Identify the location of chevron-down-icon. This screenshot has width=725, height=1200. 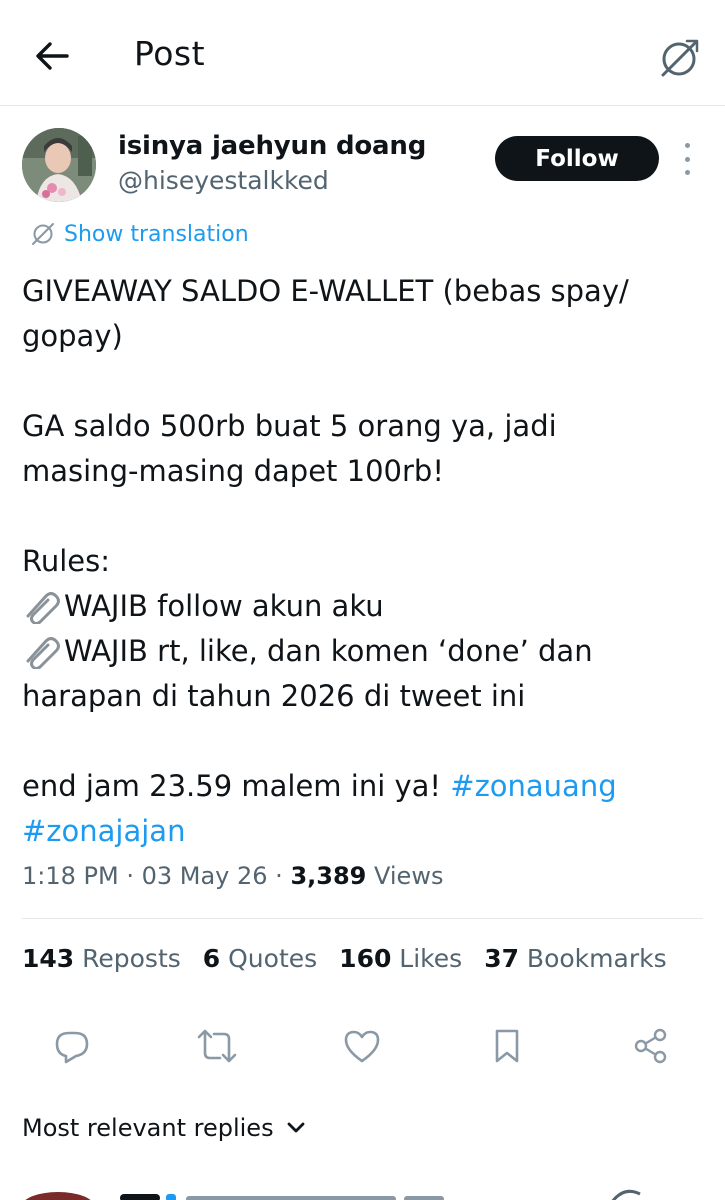
(295, 1127).